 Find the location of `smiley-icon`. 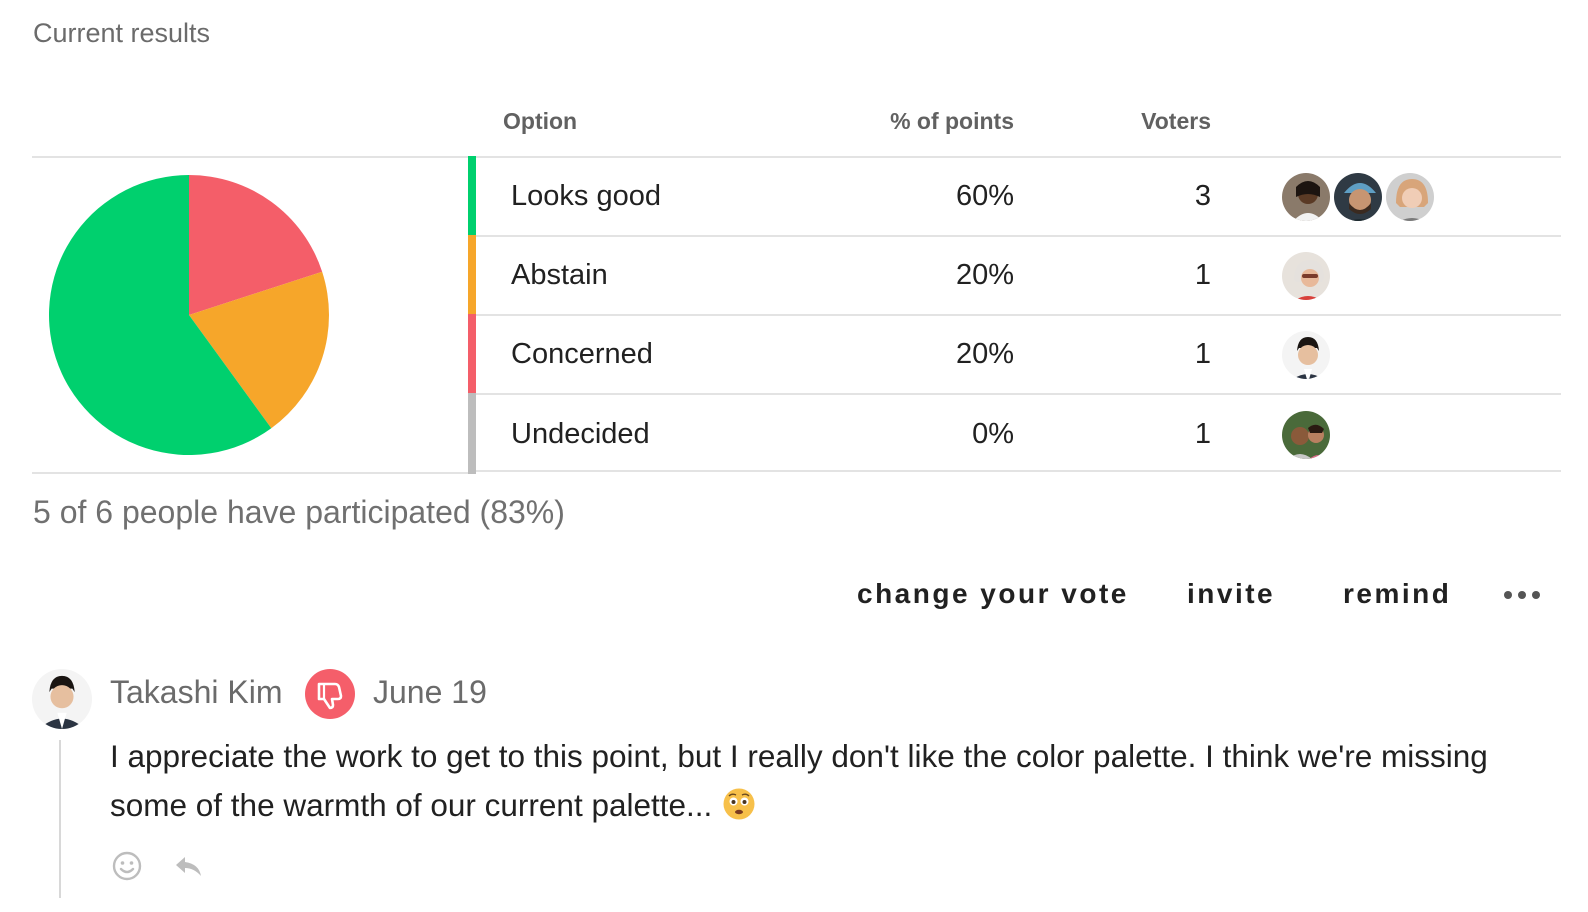

smiley-icon is located at coordinates (127, 866).